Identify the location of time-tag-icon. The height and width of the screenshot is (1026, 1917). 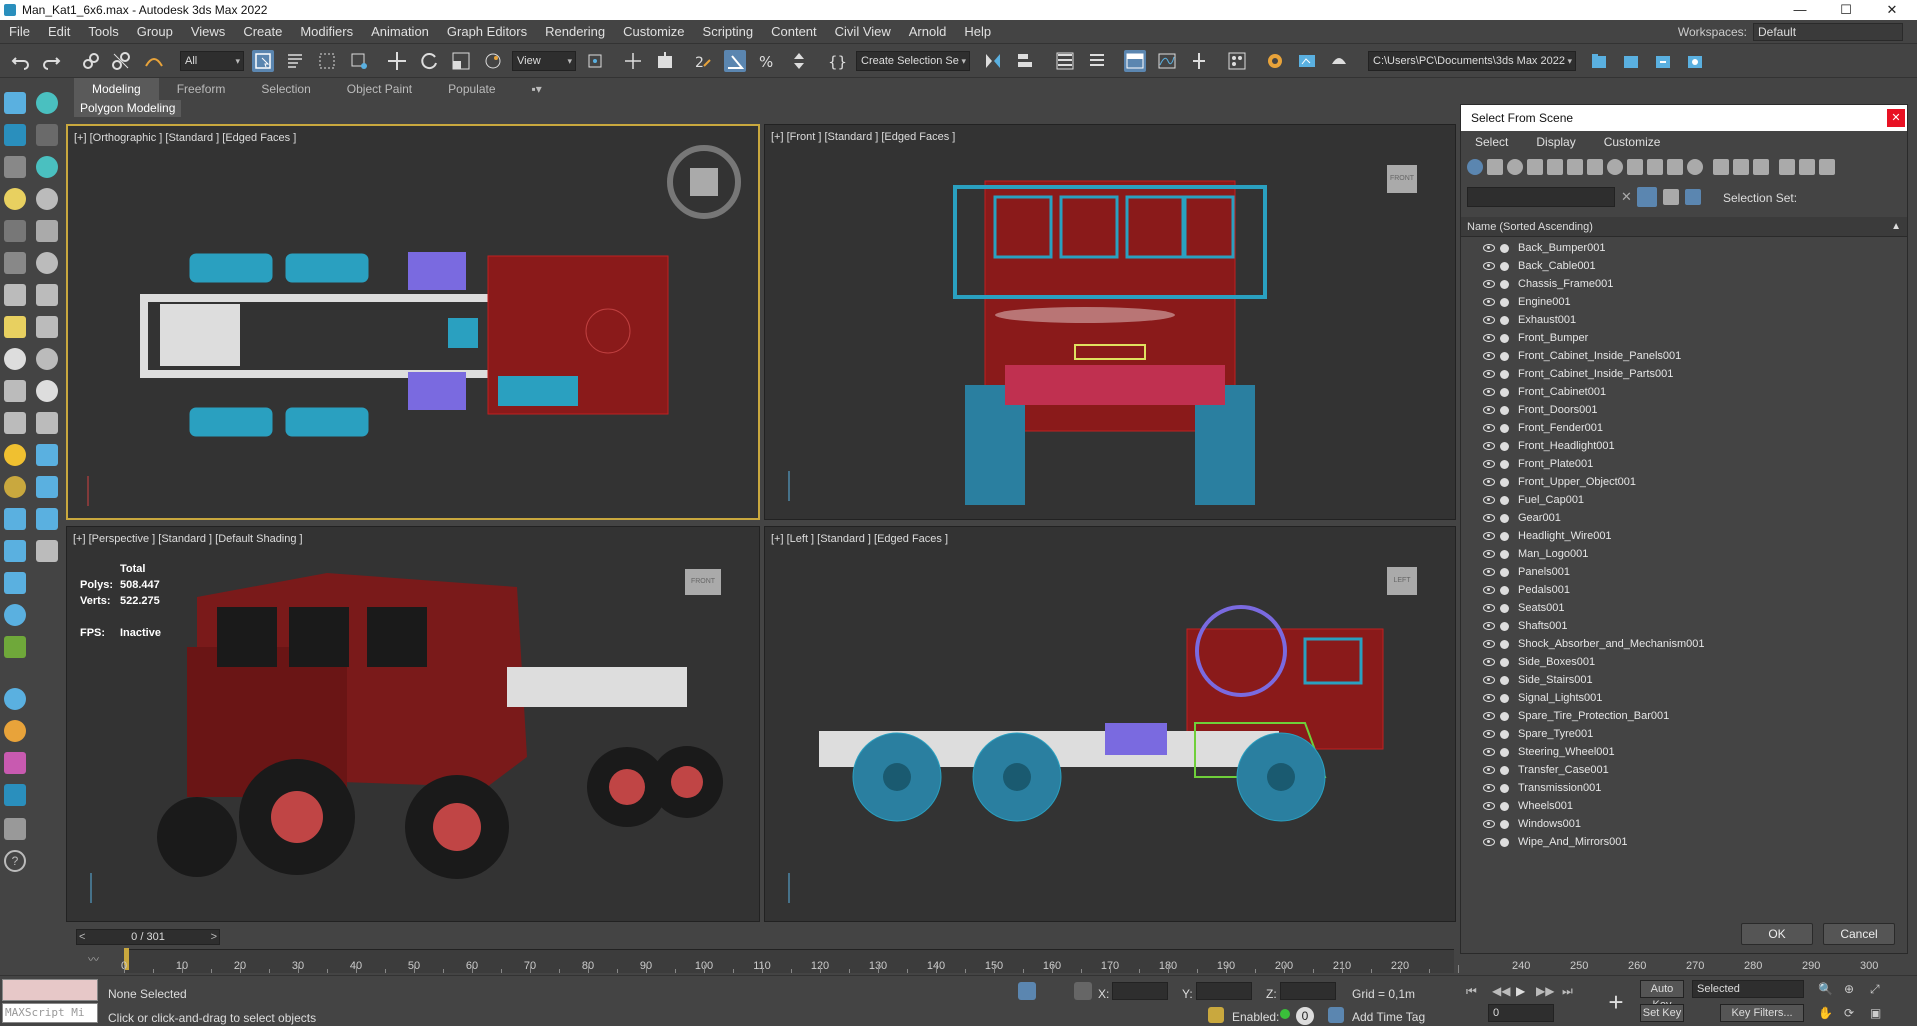
(1336, 1015).